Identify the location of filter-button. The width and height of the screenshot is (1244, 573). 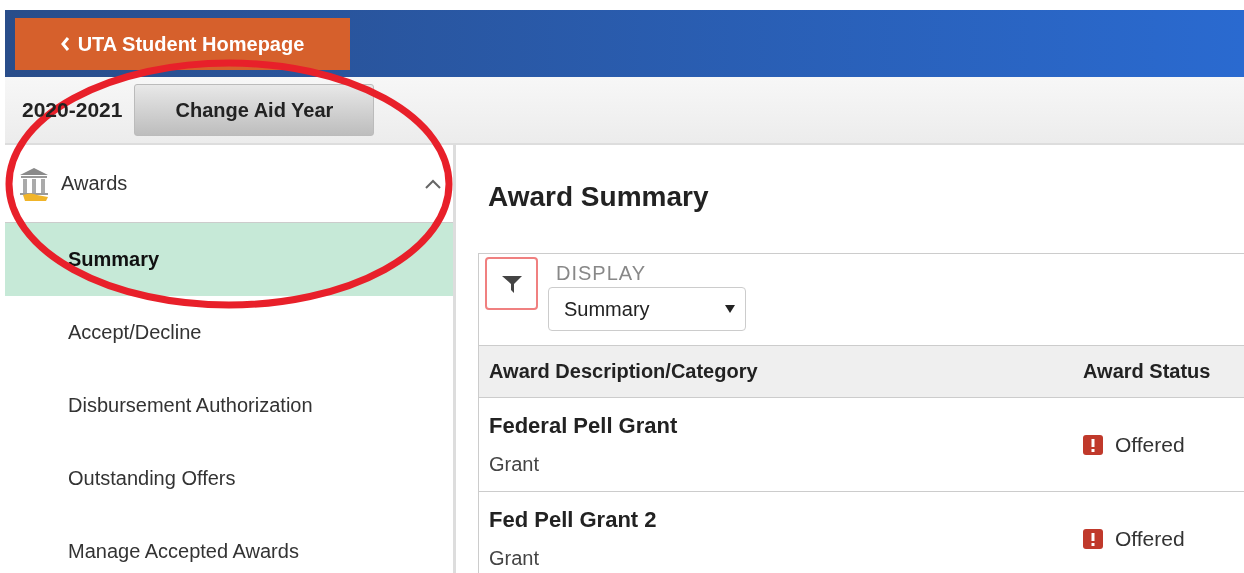
(511, 283).